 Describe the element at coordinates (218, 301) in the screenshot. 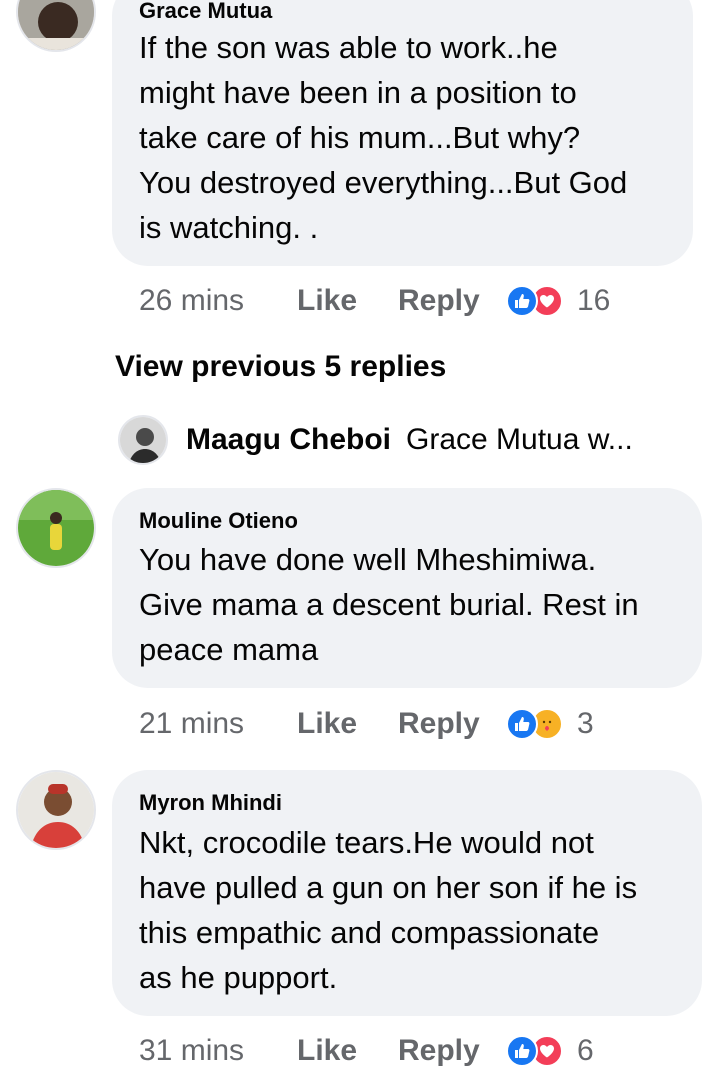

I see `comment-timestamp: 26 mins` at that location.